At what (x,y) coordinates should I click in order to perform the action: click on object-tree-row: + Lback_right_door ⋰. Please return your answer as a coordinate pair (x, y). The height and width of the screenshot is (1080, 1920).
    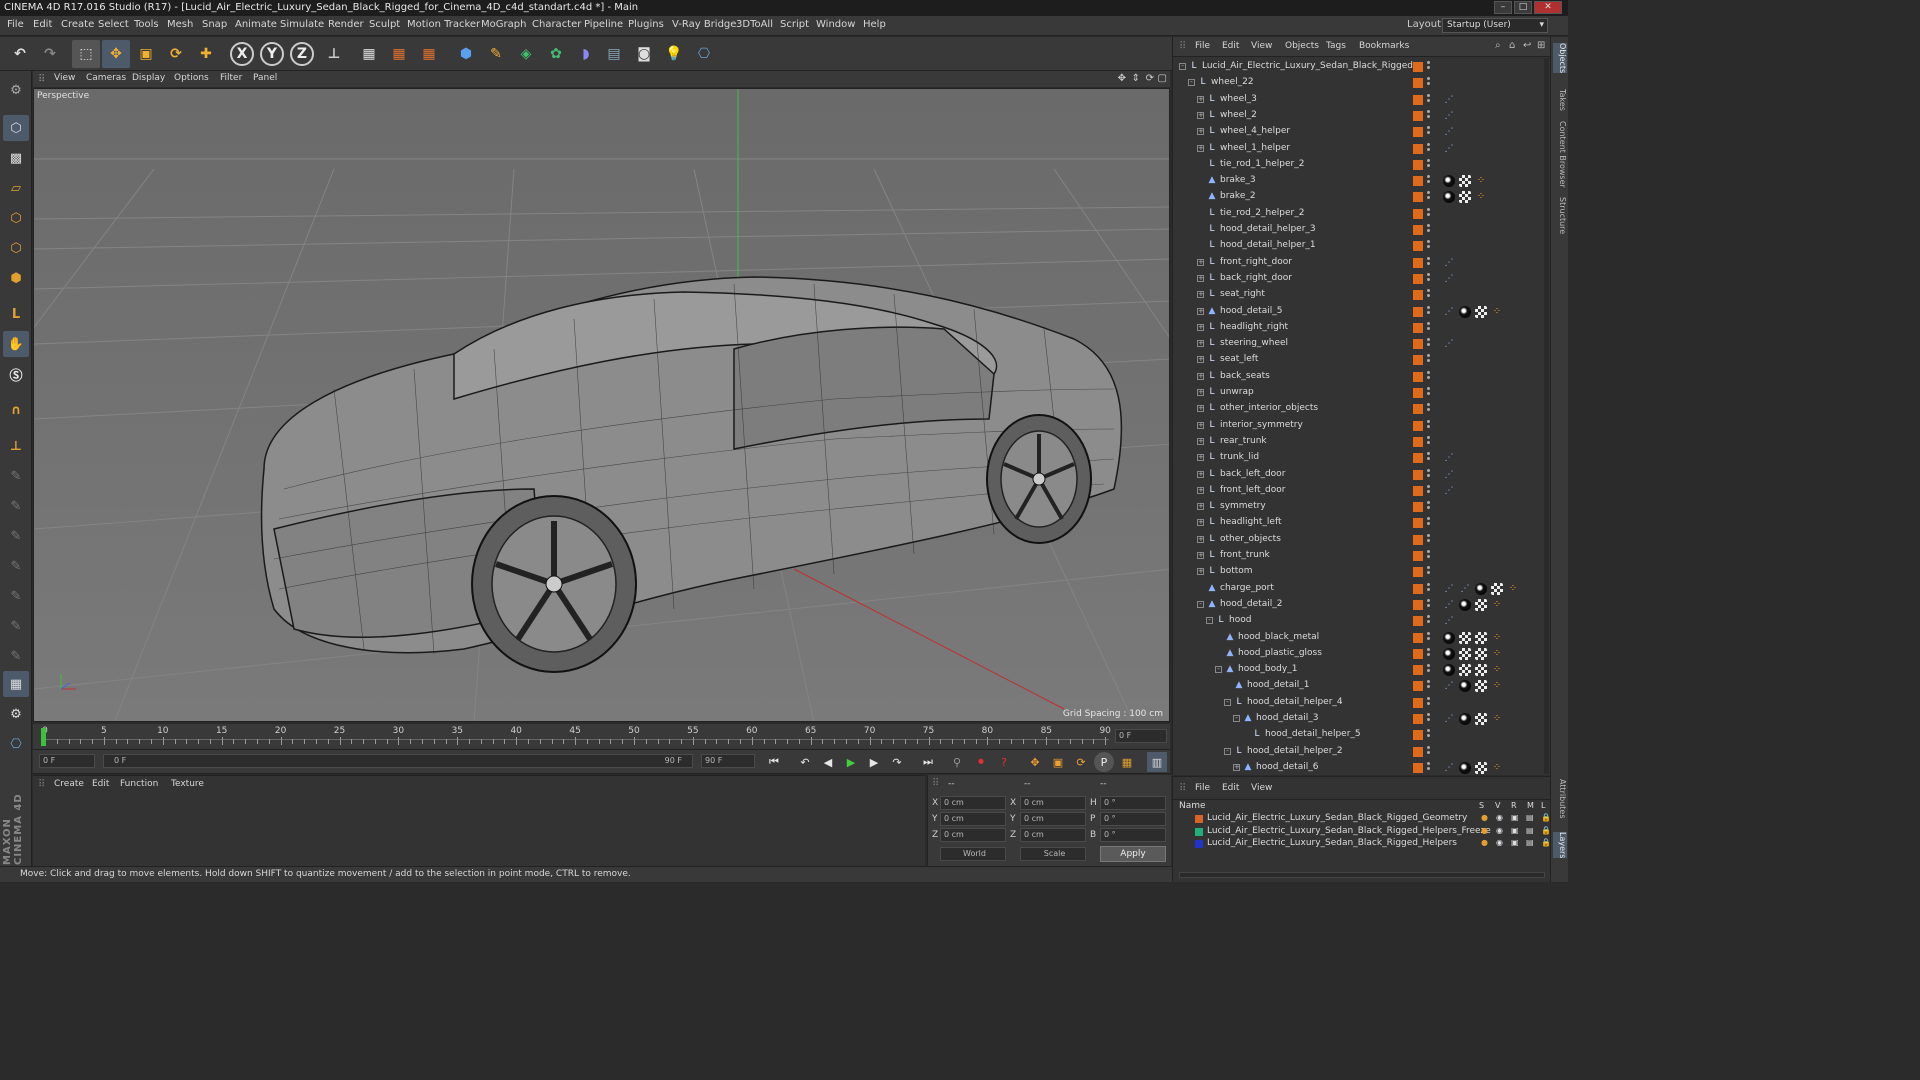
    Looking at the image, I should click on (1355, 279).